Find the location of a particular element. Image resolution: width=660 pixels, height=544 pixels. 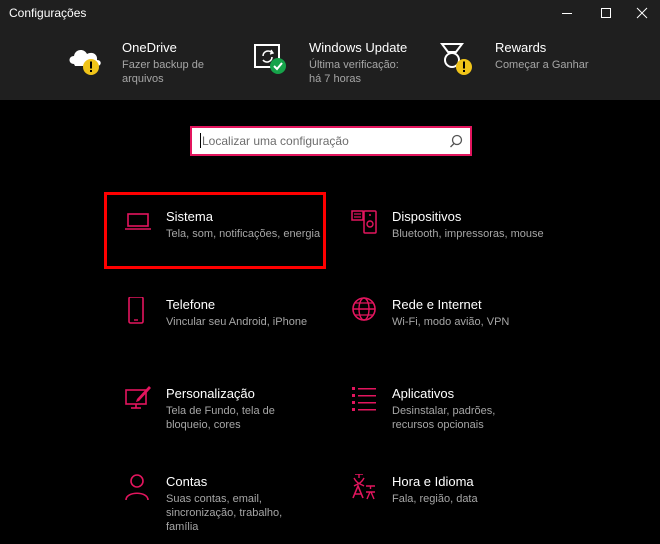

minimize-icon is located at coordinates (567, 13).